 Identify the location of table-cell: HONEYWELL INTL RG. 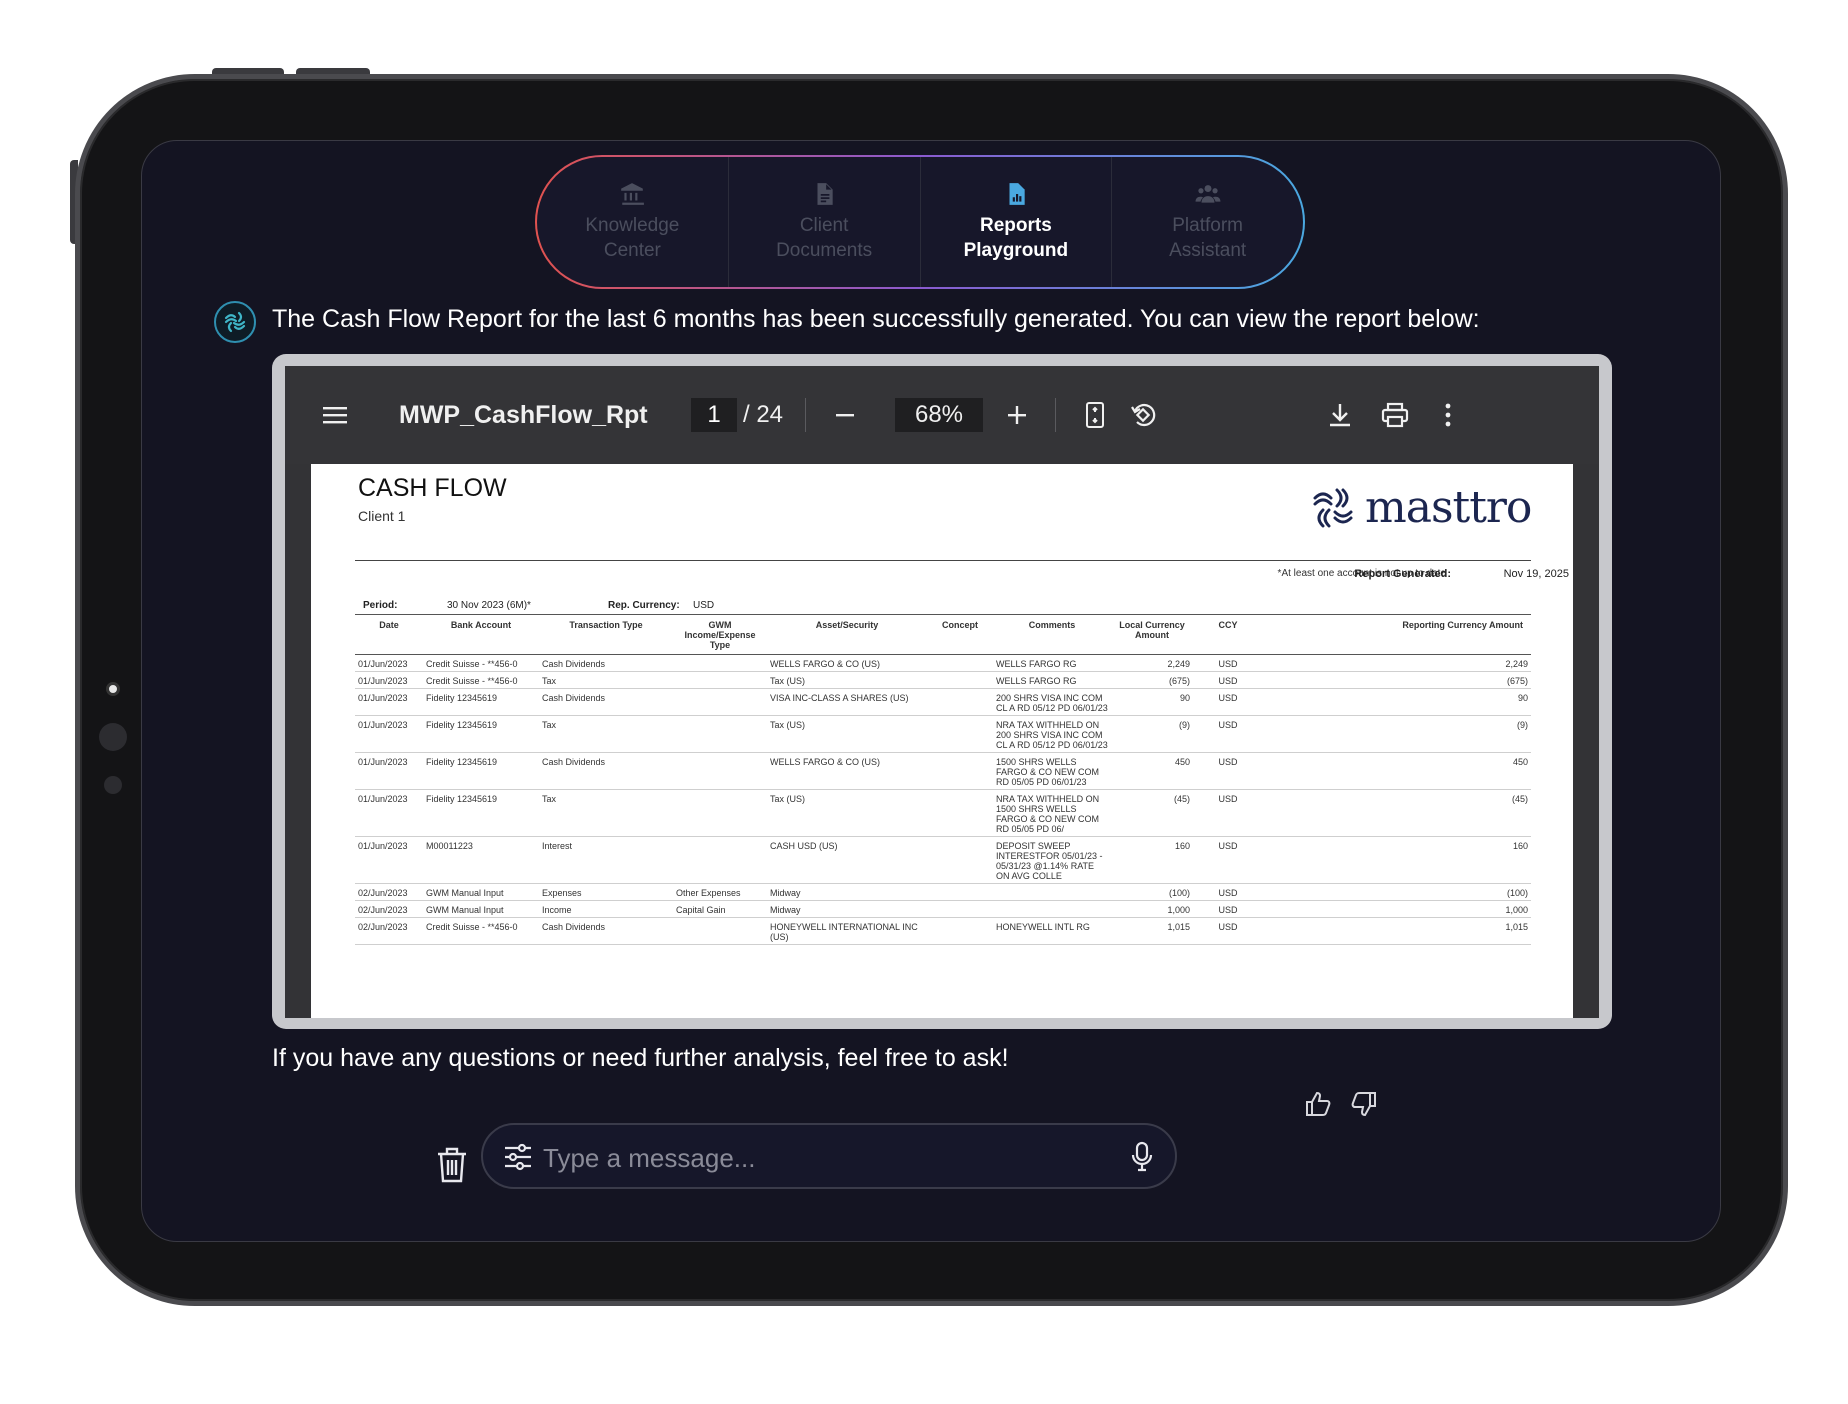
(1052, 931).